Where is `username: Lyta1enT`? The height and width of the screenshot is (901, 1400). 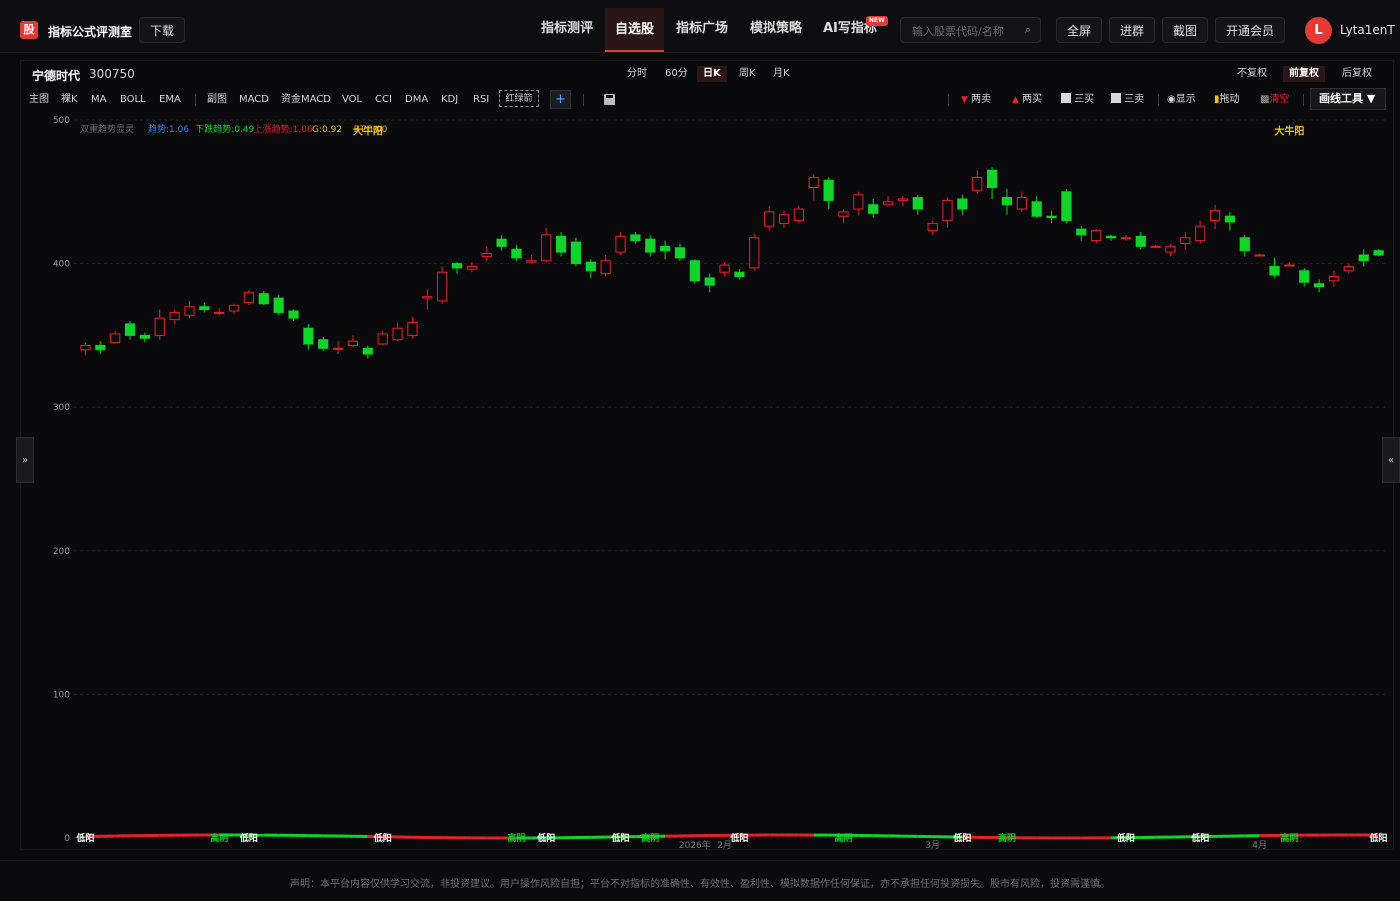 username: Lyta1enT is located at coordinates (1367, 30).